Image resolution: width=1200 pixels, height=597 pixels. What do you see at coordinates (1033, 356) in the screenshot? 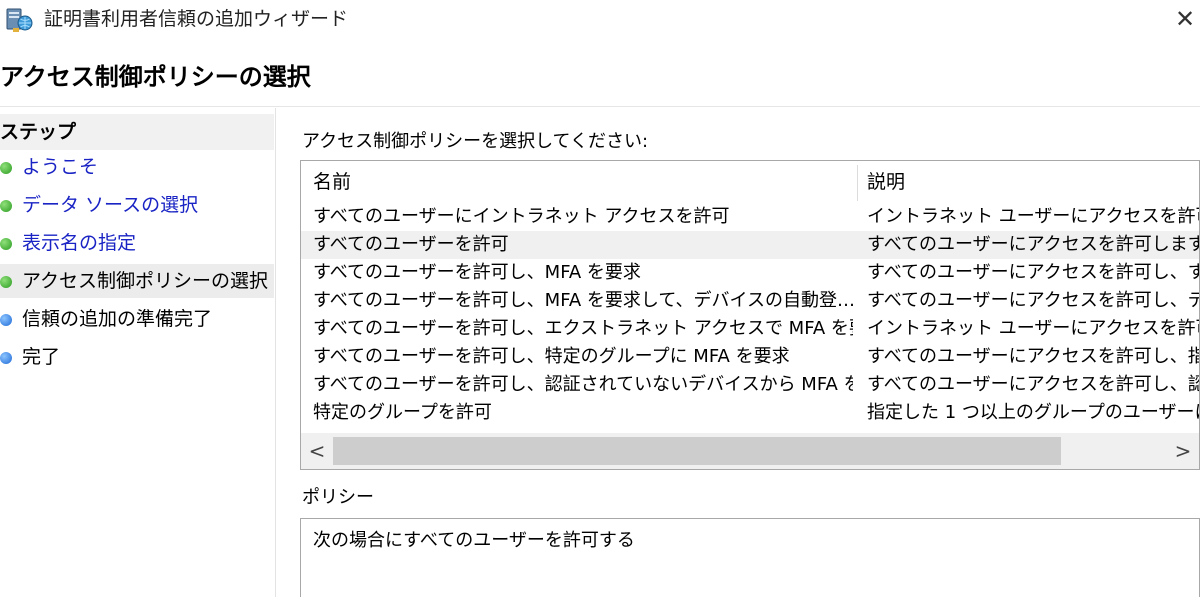
I see `policy-description: すべてのユーザーにアクセスを許可し、指定` at bounding box center [1033, 356].